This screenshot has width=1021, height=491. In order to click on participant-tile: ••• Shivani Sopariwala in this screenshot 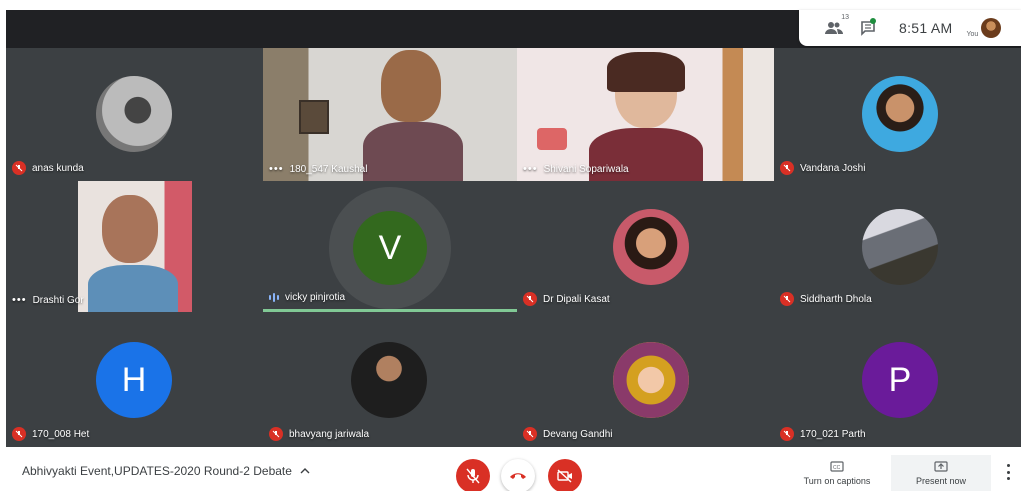, I will do `click(645, 114)`.